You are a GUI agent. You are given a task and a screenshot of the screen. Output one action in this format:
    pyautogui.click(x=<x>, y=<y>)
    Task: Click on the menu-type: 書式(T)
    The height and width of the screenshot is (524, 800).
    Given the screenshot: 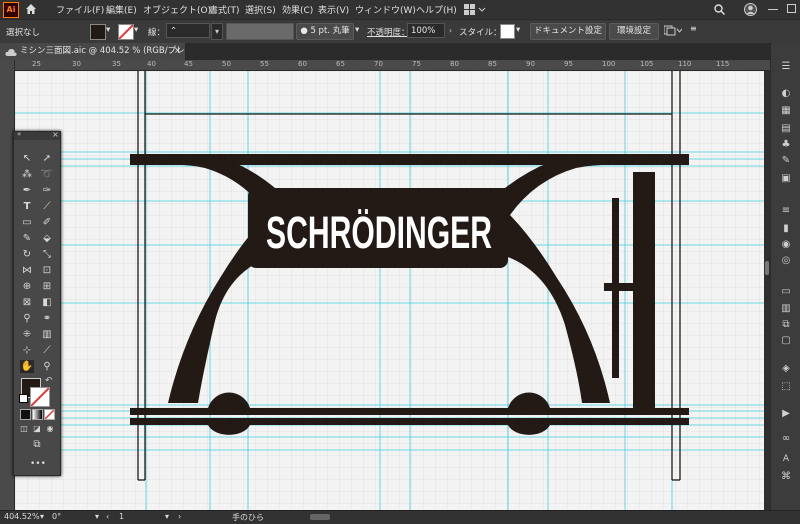 What is the action you would take?
    pyautogui.click(x=224, y=9)
    